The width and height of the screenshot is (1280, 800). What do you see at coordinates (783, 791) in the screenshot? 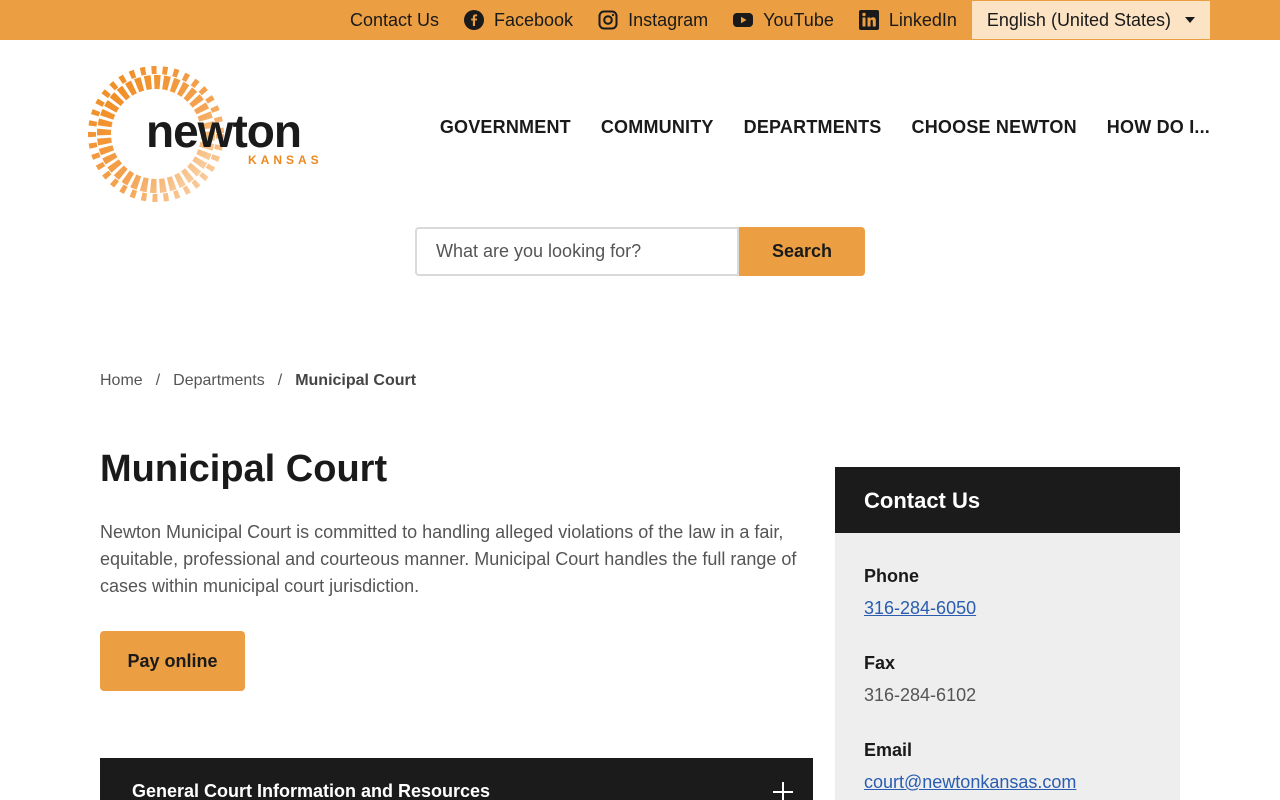
I see `plus-icon` at bounding box center [783, 791].